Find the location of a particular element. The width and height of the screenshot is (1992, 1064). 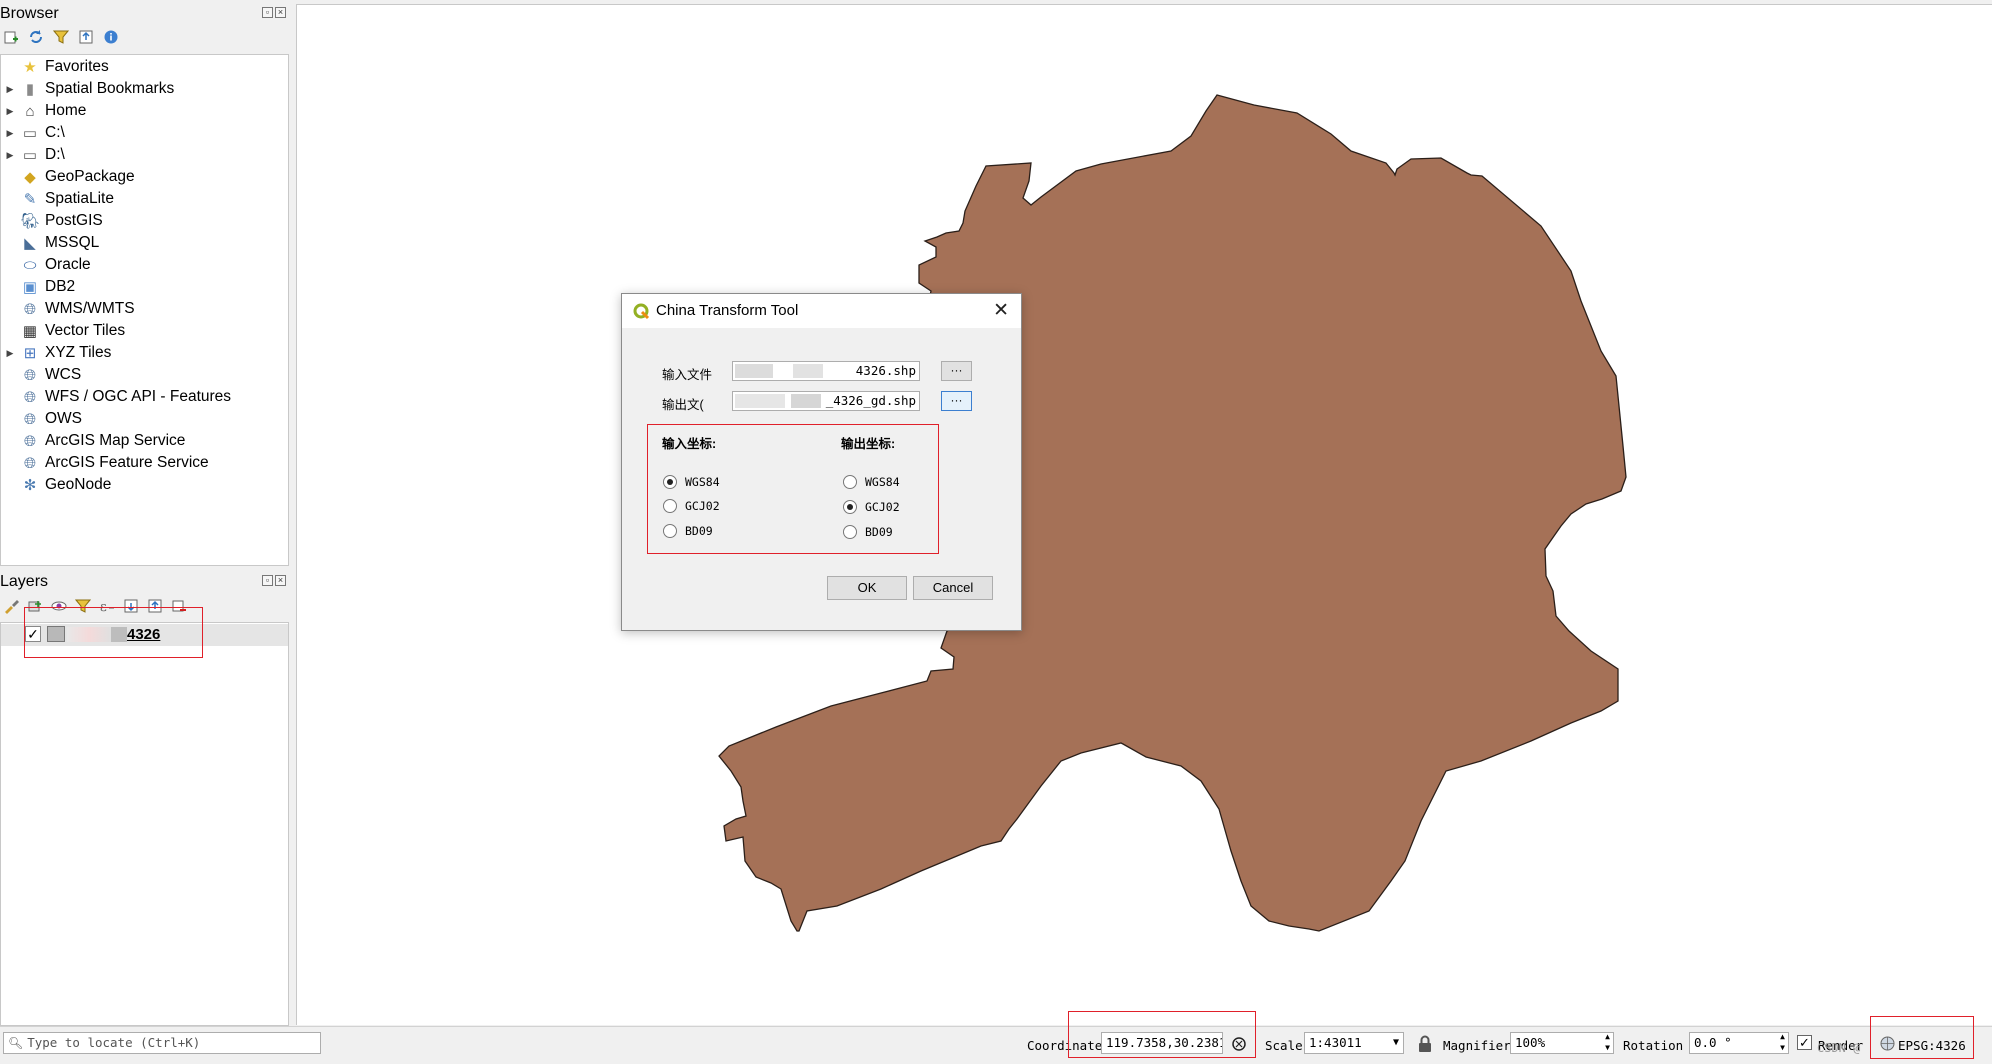

browser-tree-item-label: OWS is located at coordinates (64, 418).